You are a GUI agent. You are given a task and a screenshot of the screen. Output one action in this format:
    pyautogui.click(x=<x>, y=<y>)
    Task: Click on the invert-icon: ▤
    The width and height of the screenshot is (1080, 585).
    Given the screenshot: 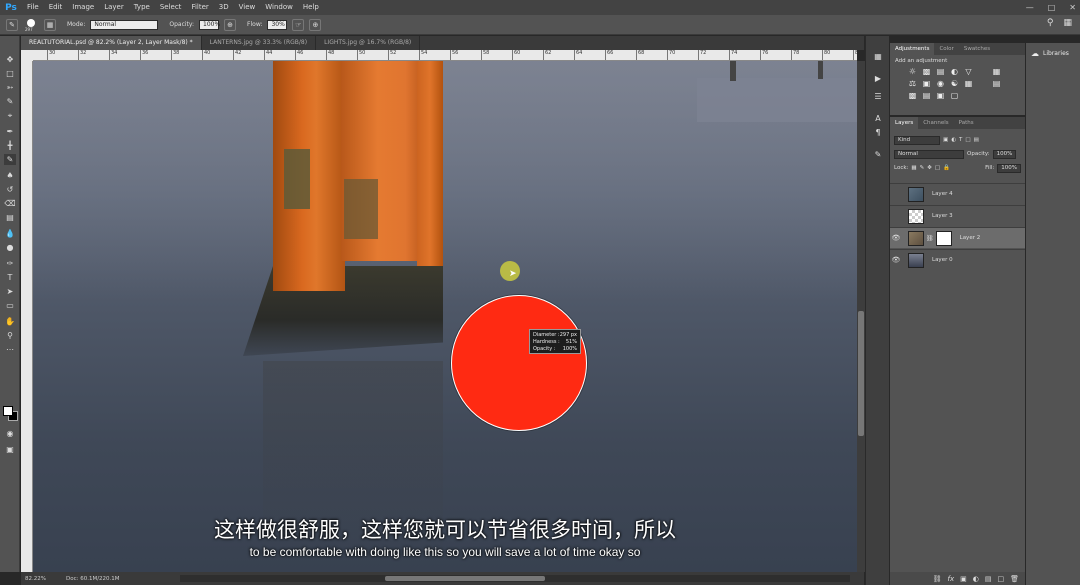 What is the action you would take?
    pyautogui.click(x=996, y=83)
    